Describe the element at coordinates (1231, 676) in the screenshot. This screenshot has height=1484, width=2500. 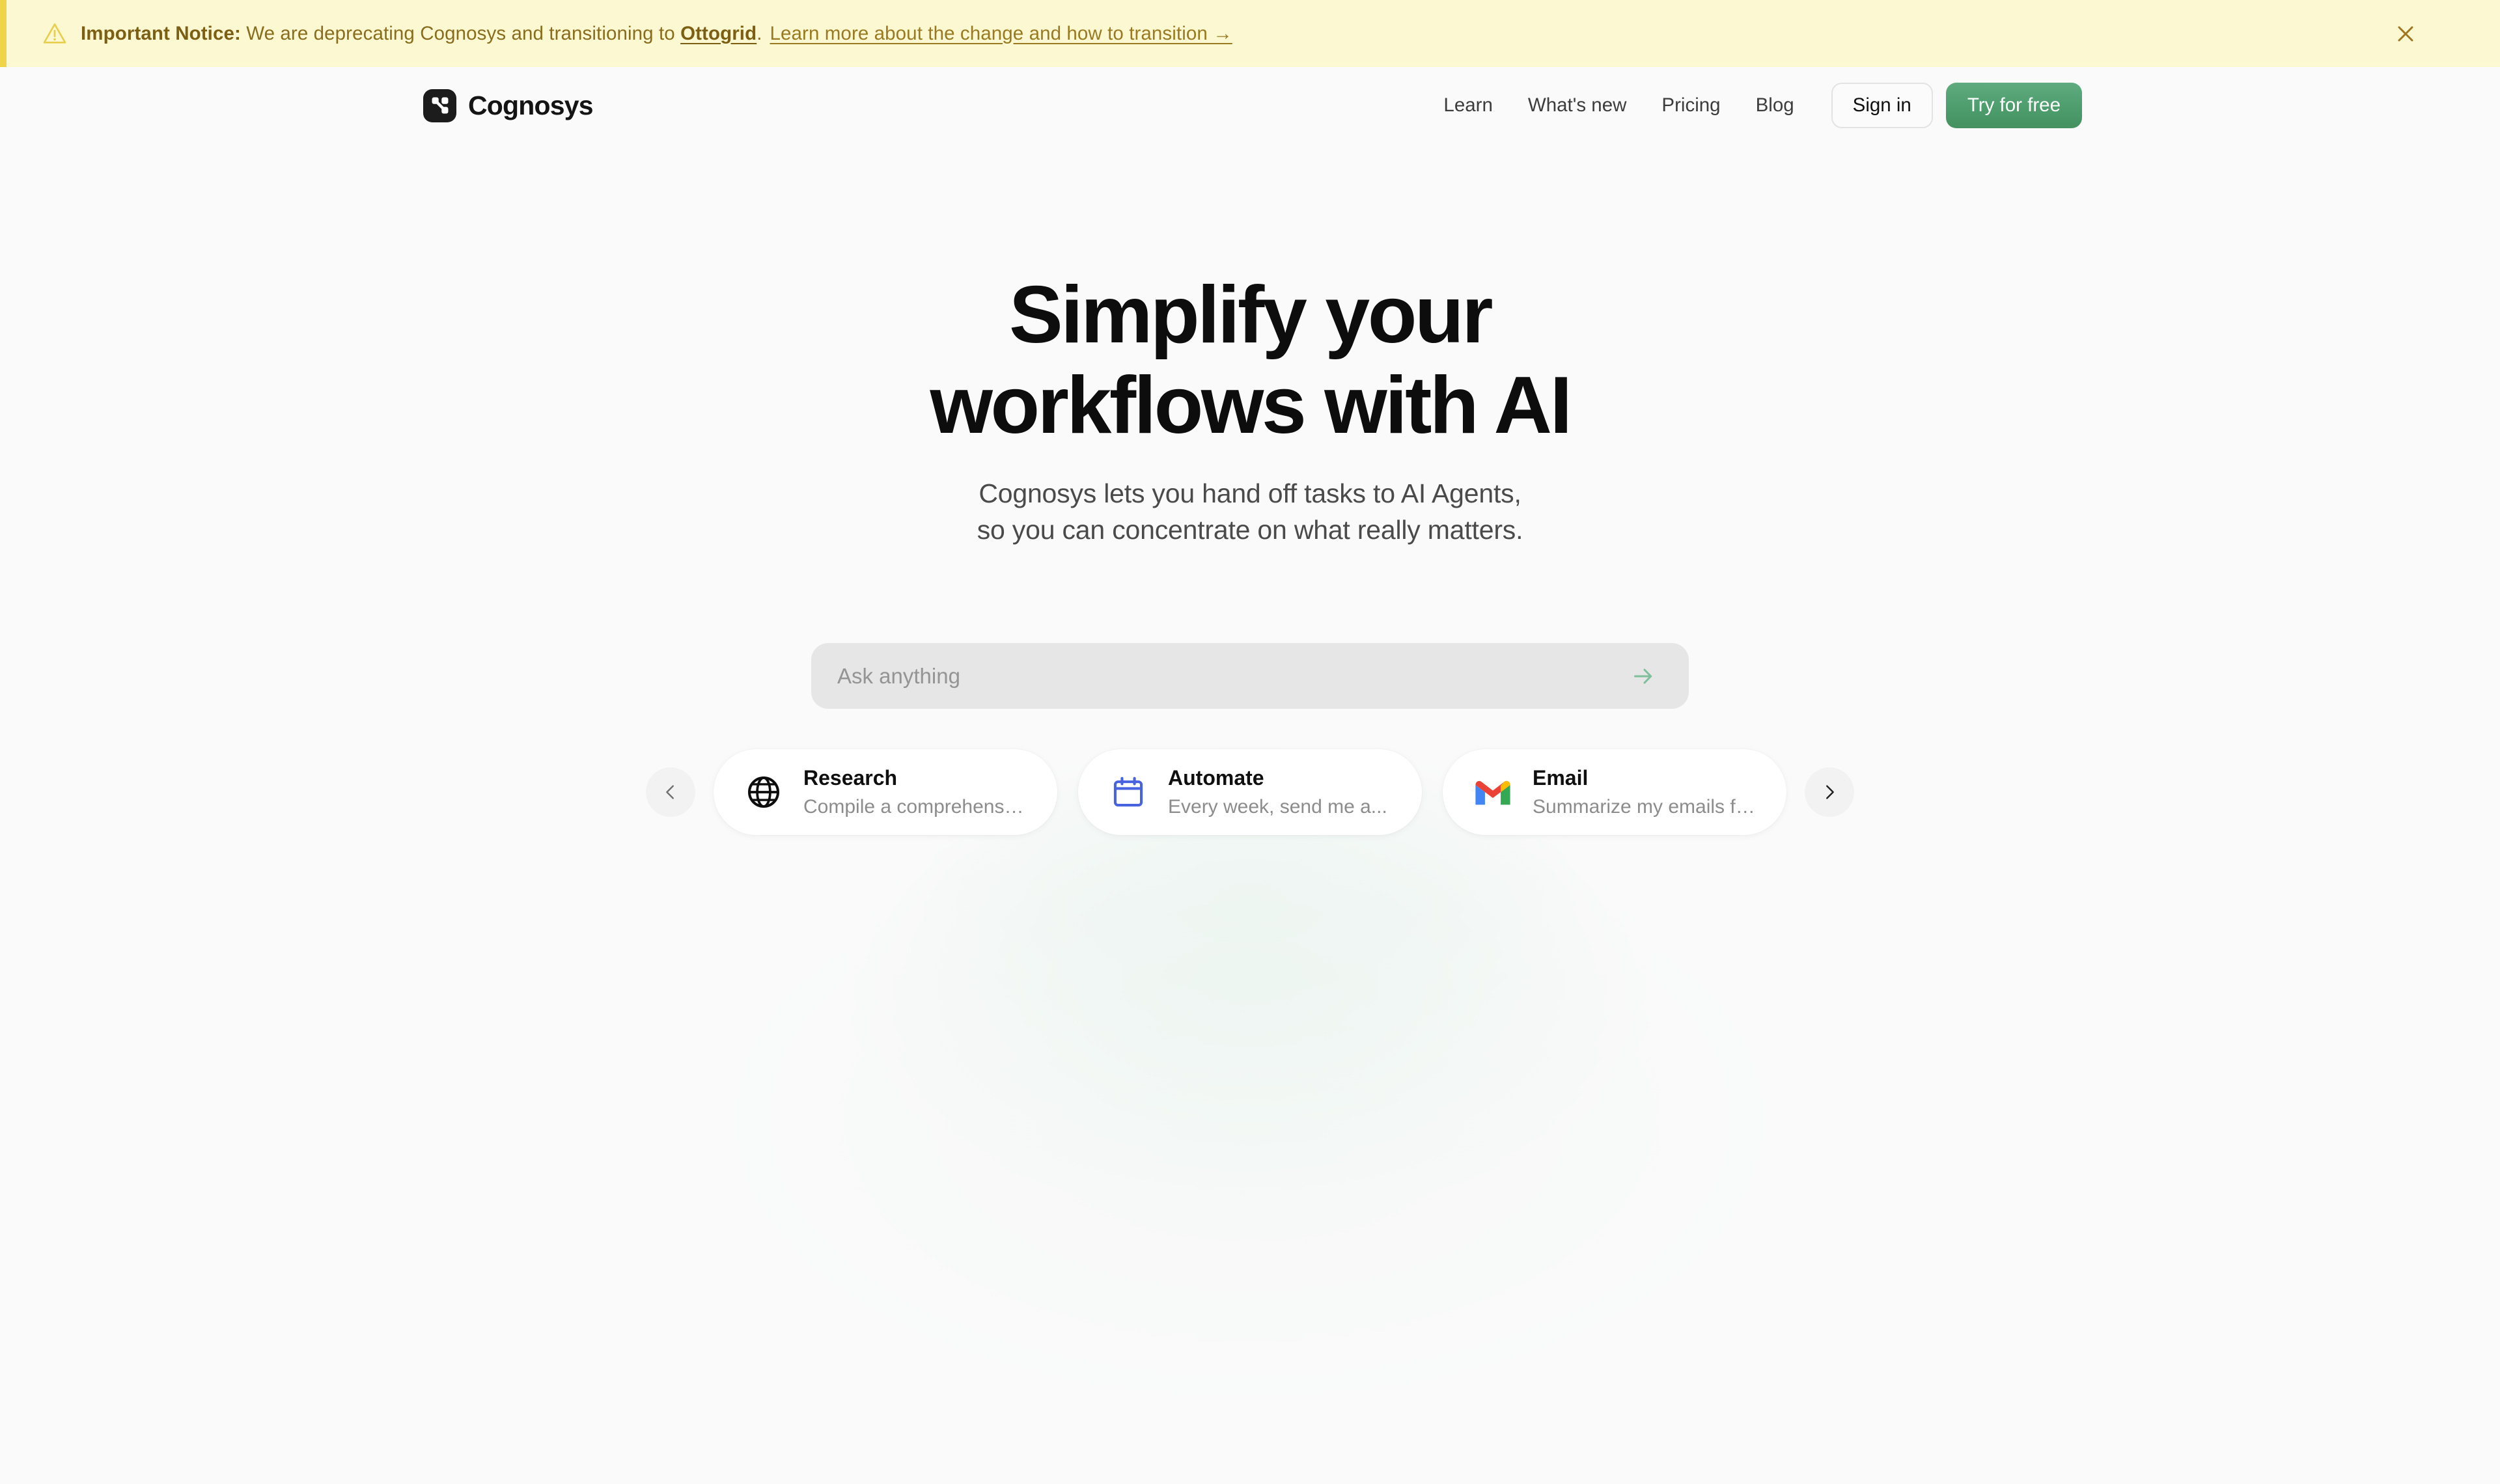
I see `search-input` at that location.